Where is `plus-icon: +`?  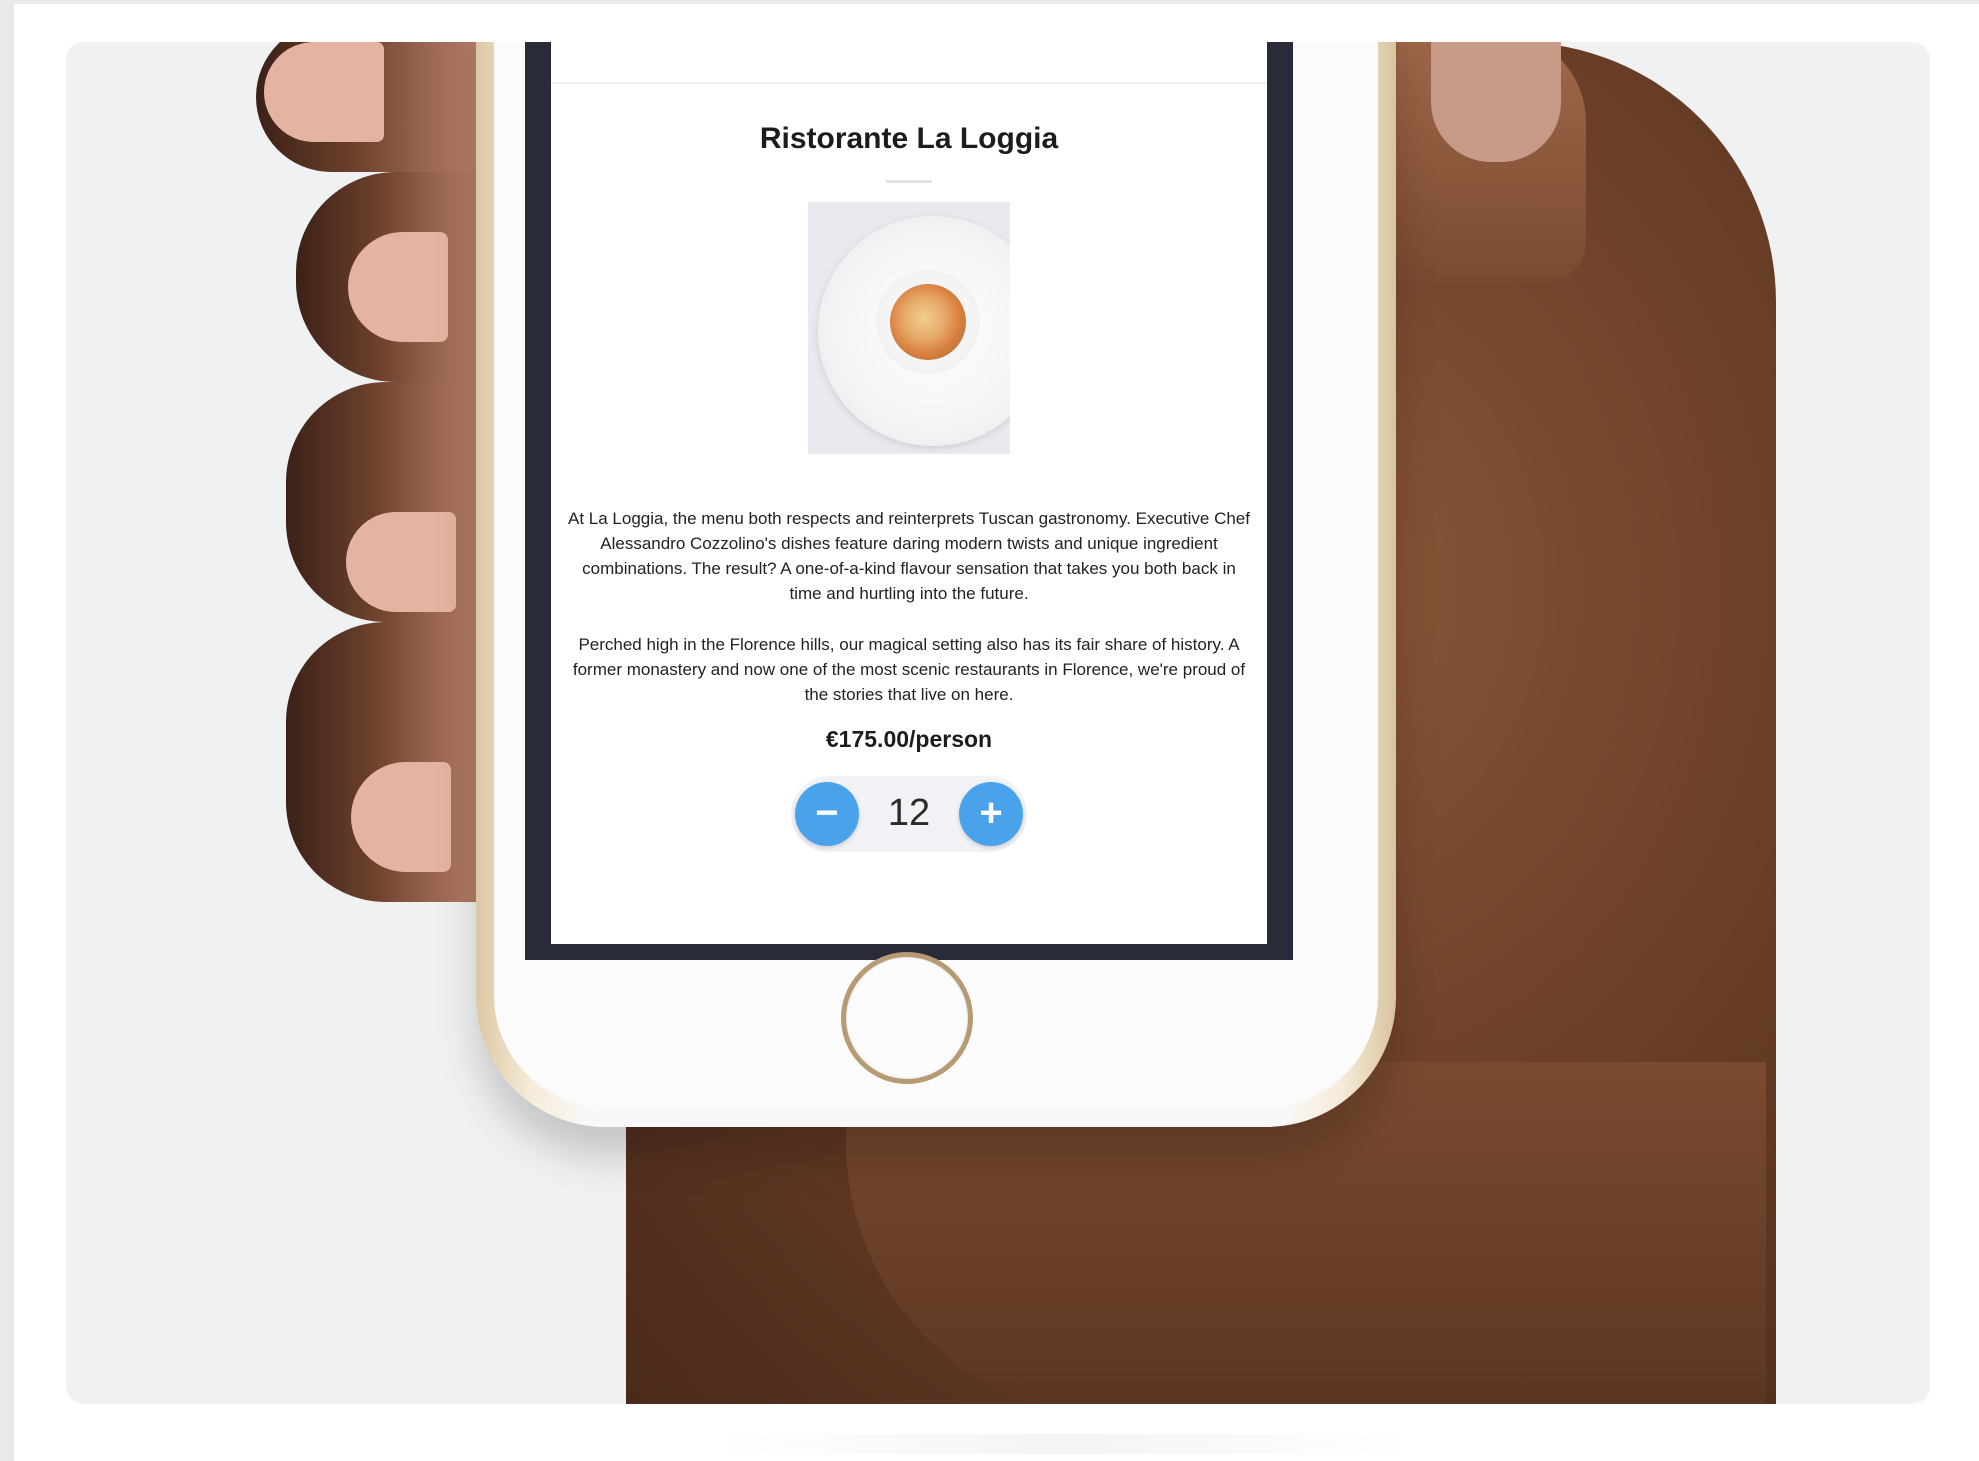
plus-icon: + is located at coordinates (991, 813).